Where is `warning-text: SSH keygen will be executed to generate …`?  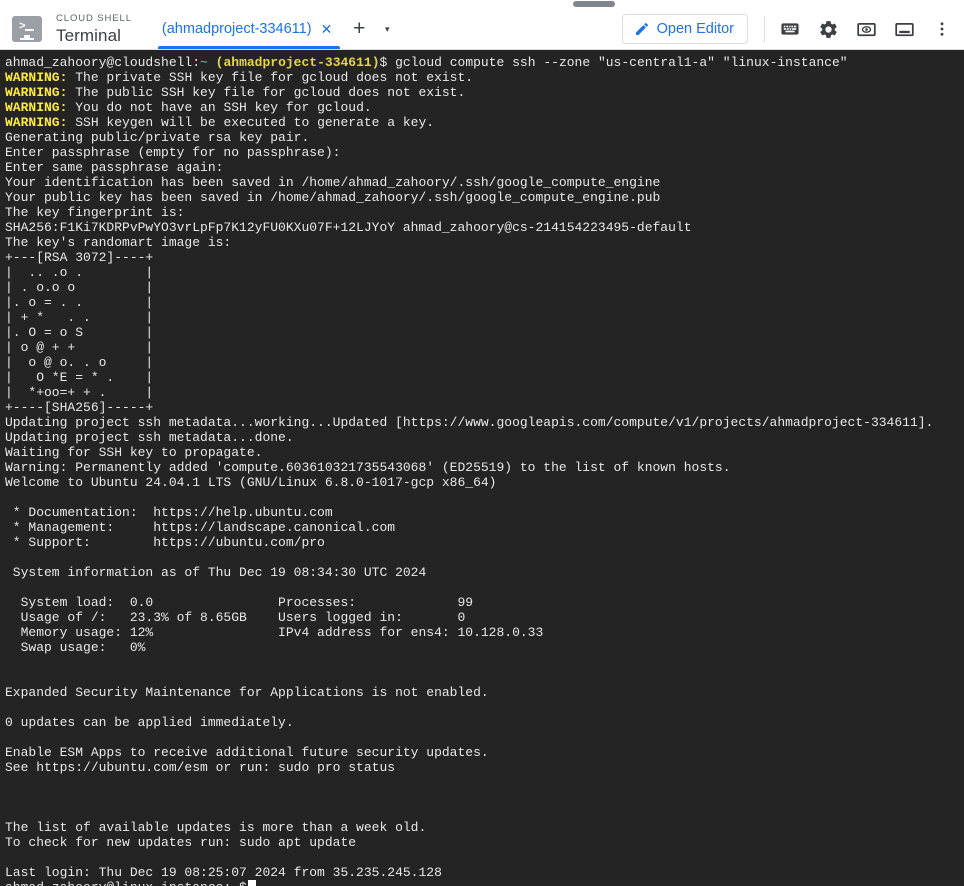
warning-text: SSH keygen will be executed to generate … is located at coordinates (251, 122).